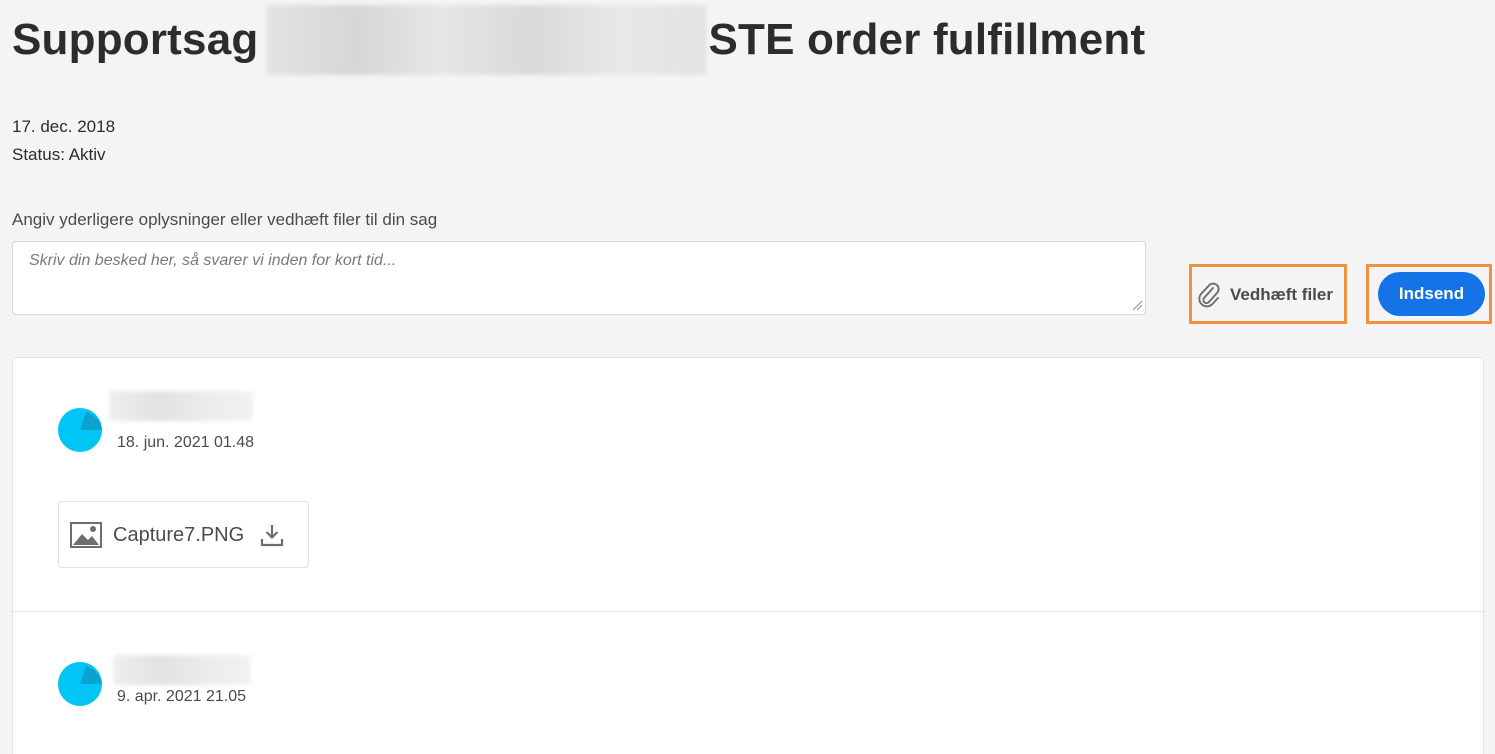  What do you see at coordinates (63, 141) in the screenshot?
I see `case-meta: 17. dec. 2018 Status: Aktiv` at bounding box center [63, 141].